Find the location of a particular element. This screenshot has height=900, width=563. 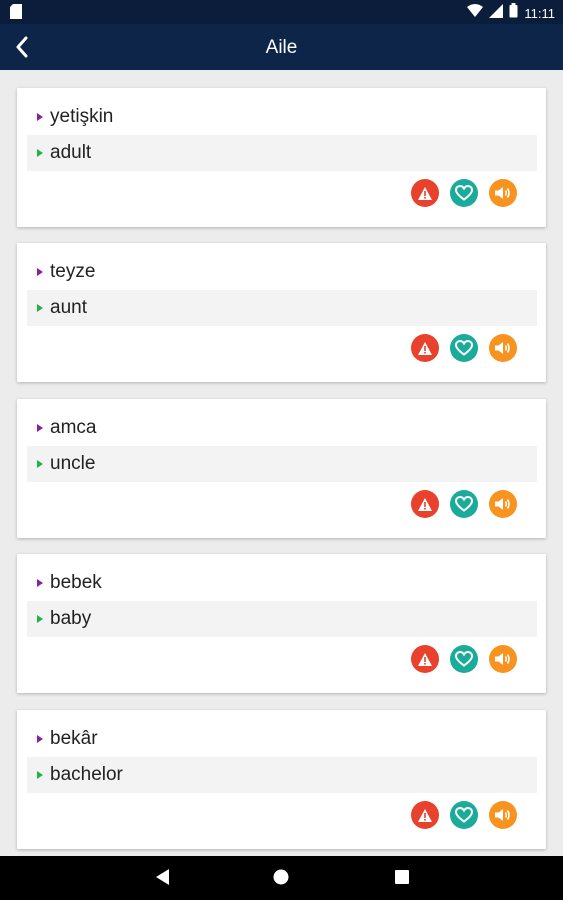

status-bar: 11:11 is located at coordinates (281, 12).